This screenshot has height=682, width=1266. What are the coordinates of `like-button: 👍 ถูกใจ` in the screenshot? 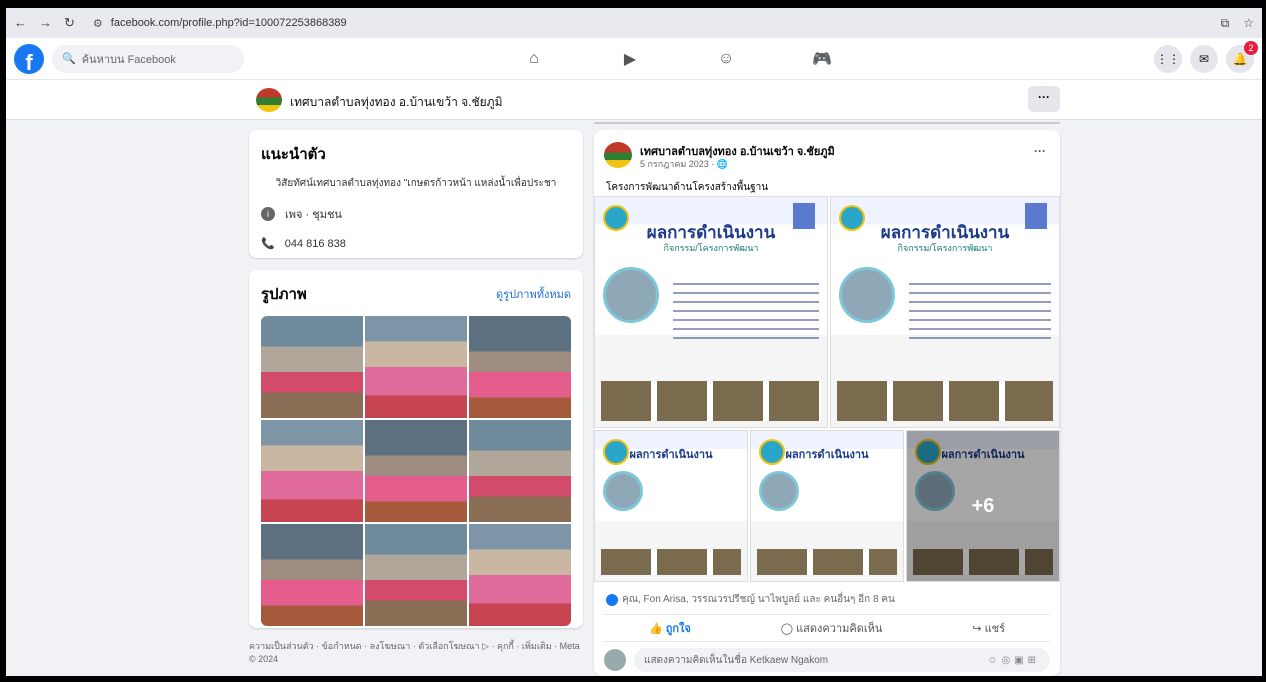 It's located at (670, 628).